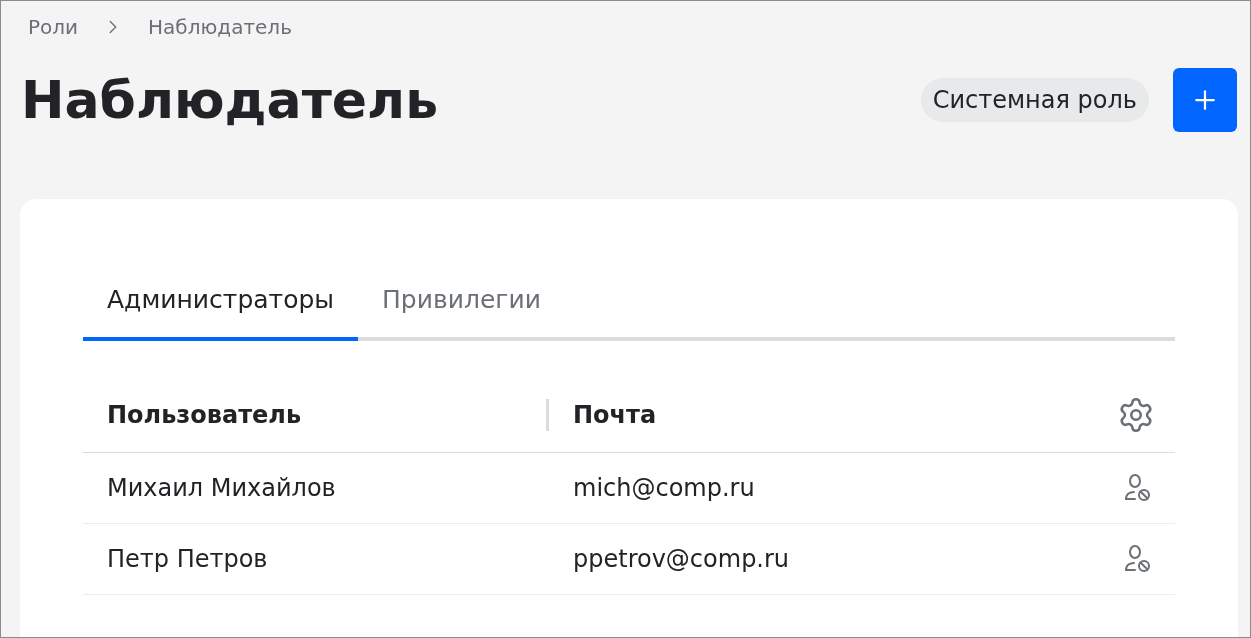  What do you see at coordinates (461, 311) in the screenshot?
I see `tab: Привилегии` at bounding box center [461, 311].